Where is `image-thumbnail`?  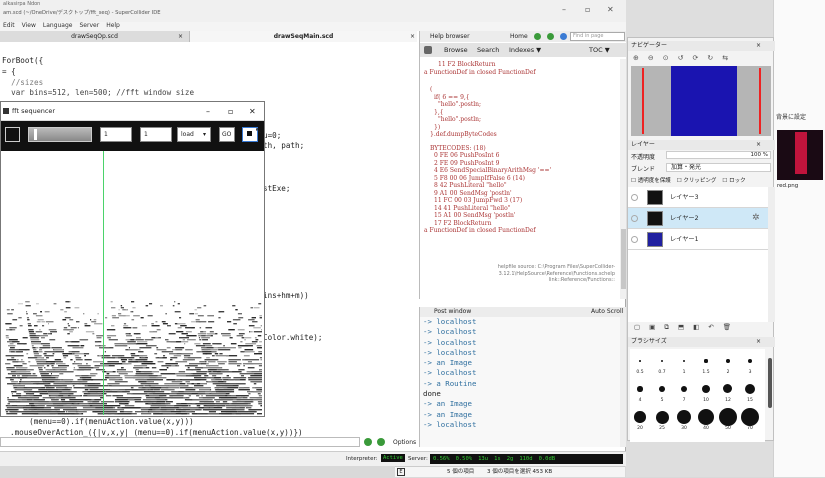 image-thumbnail is located at coordinates (800, 155).